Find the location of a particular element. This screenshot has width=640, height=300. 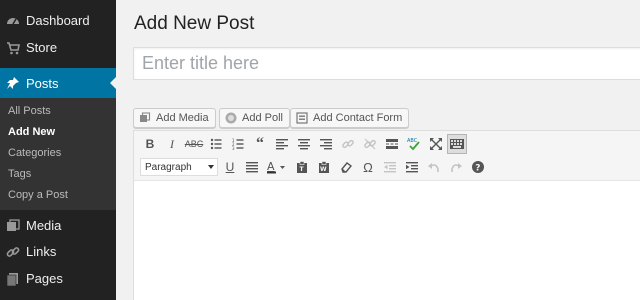

menu-item-posts: Posts is located at coordinates (58, 83).